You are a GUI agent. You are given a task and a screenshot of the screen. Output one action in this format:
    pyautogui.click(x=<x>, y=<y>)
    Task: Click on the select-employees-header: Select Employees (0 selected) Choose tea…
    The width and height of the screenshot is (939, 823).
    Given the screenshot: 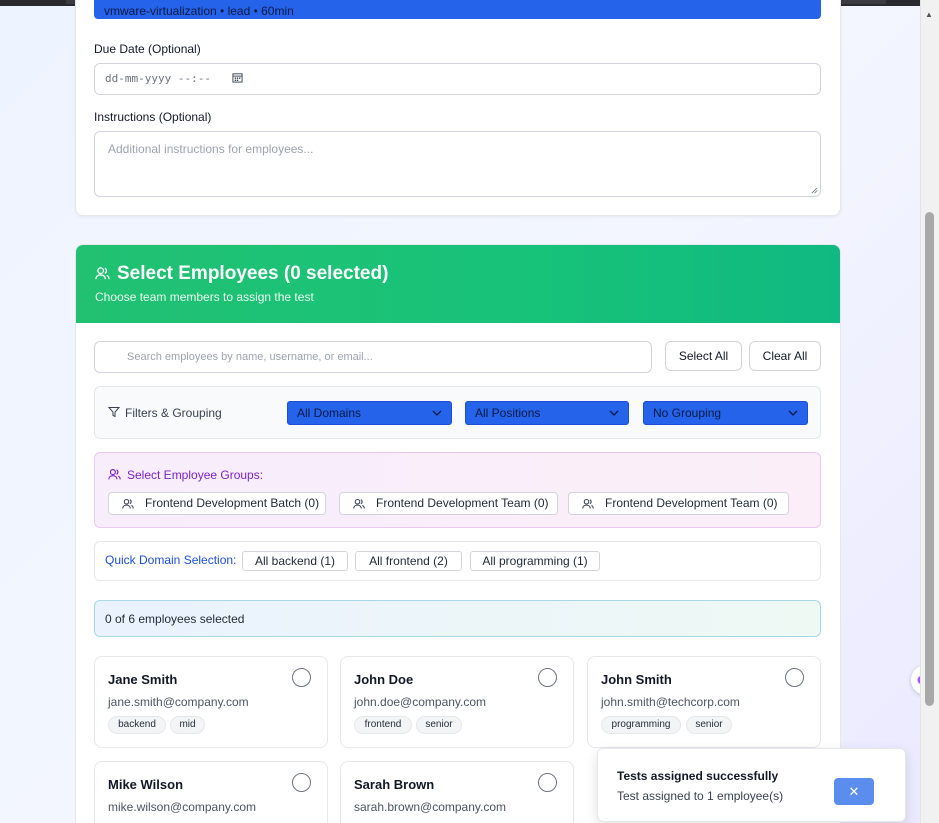 What is the action you would take?
    pyautogui.click(x=458, y=284)
    